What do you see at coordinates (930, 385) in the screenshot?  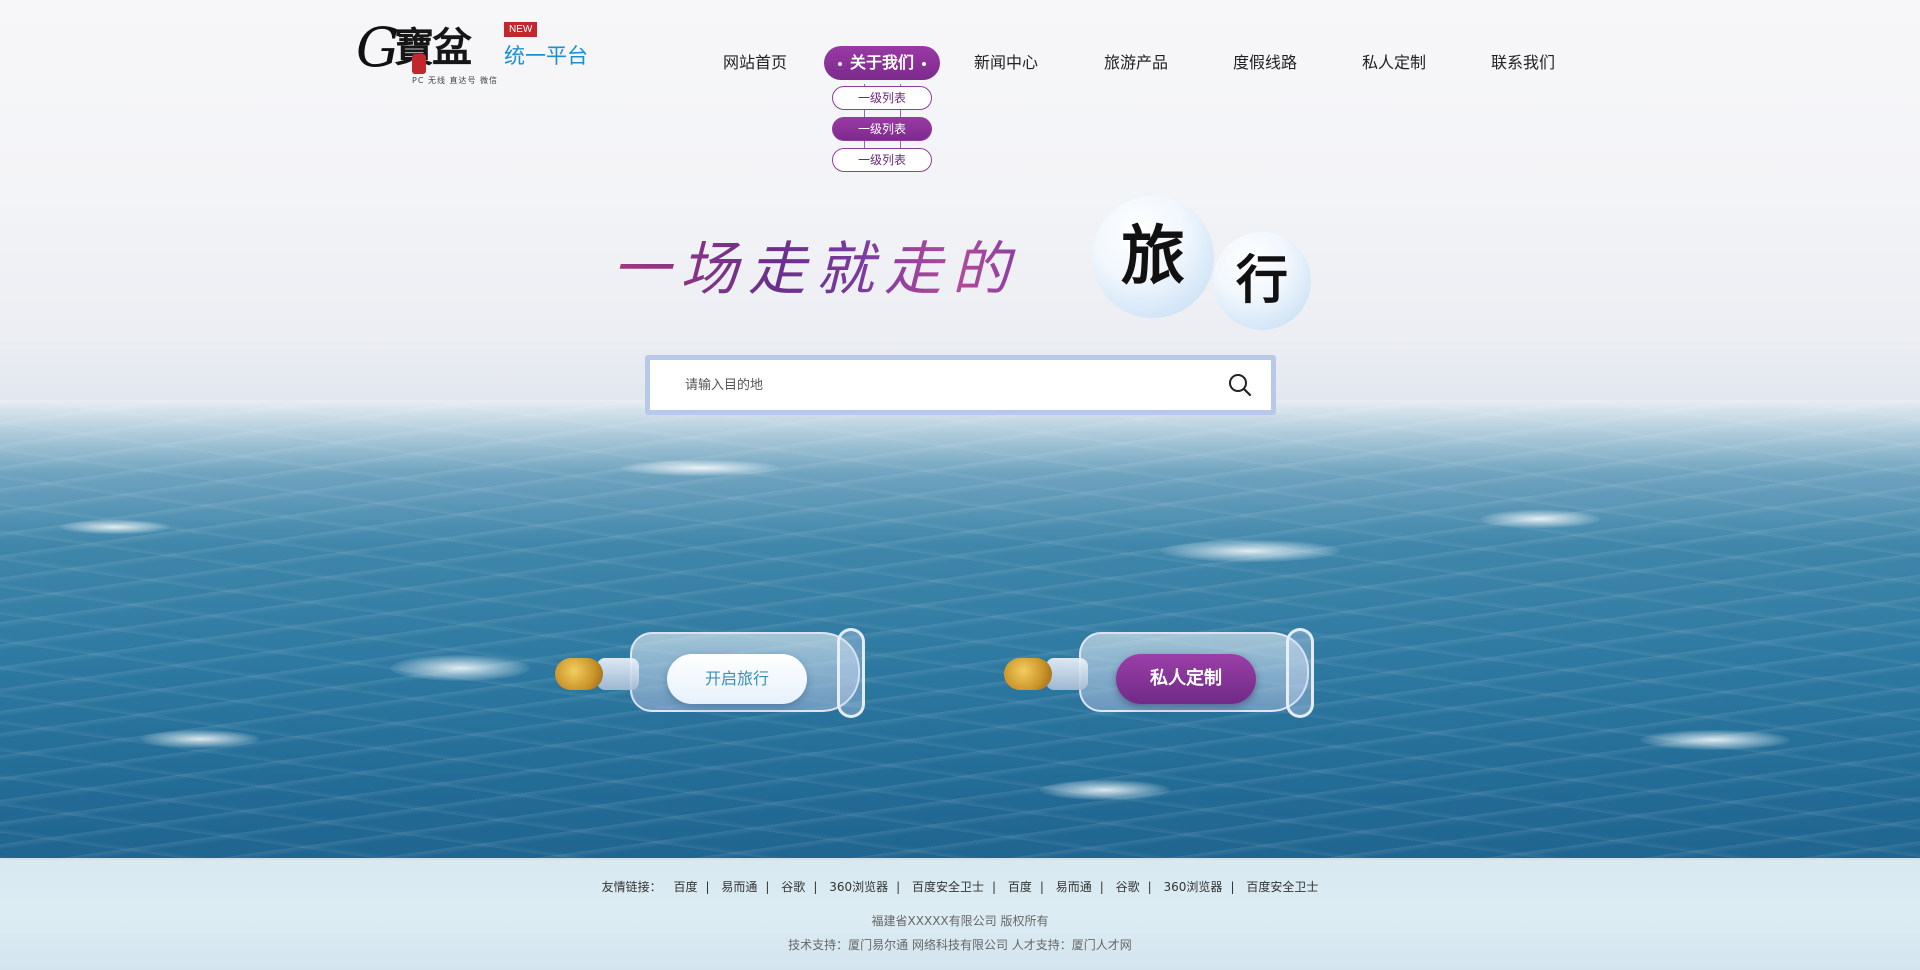 I see `search-input` at bounding box center [930, 385].